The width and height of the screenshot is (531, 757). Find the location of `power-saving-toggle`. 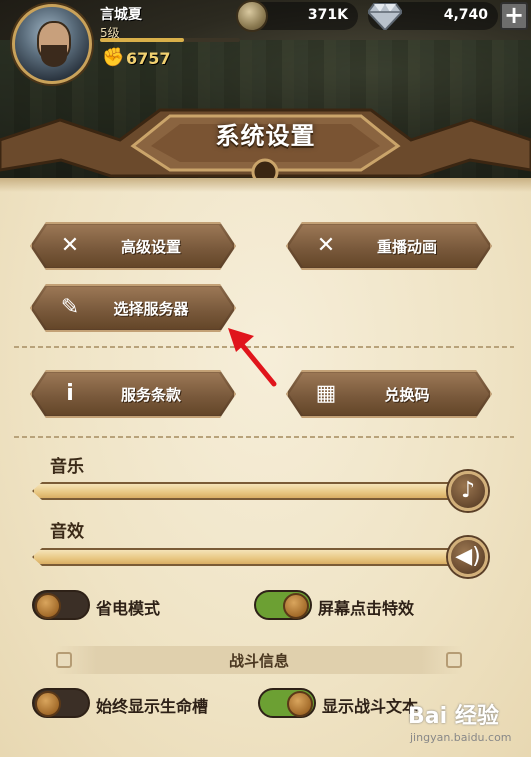

power-saving-toggle is located at coordinates (61, 605).